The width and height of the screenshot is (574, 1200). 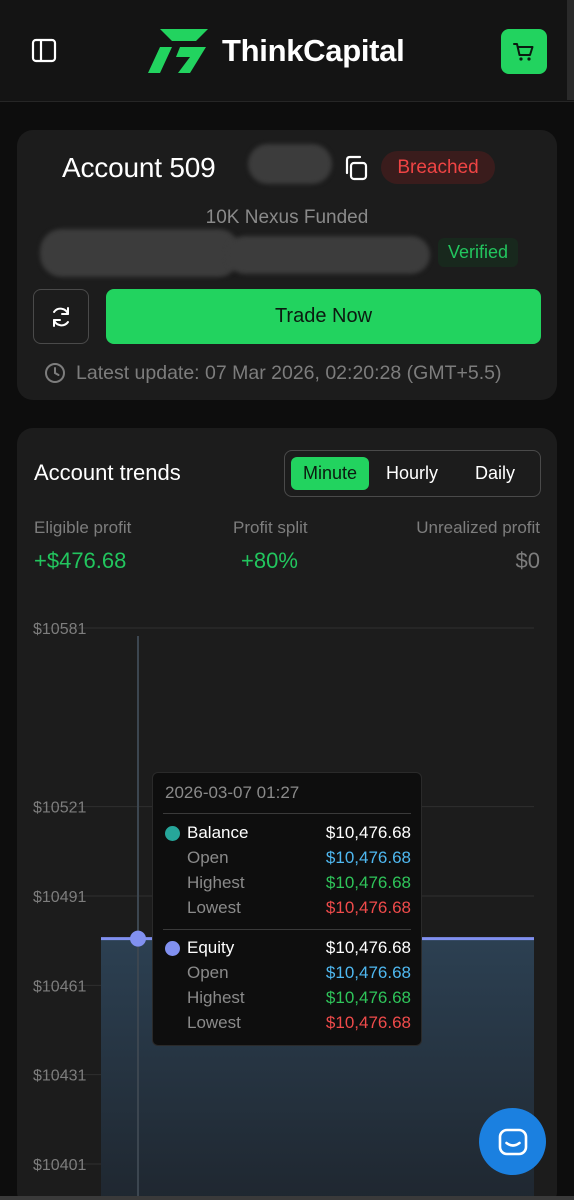 What do you see at coordinates (55, 373) in the screenshot?
I see `clock-icon` at bounding box center [55, 373].